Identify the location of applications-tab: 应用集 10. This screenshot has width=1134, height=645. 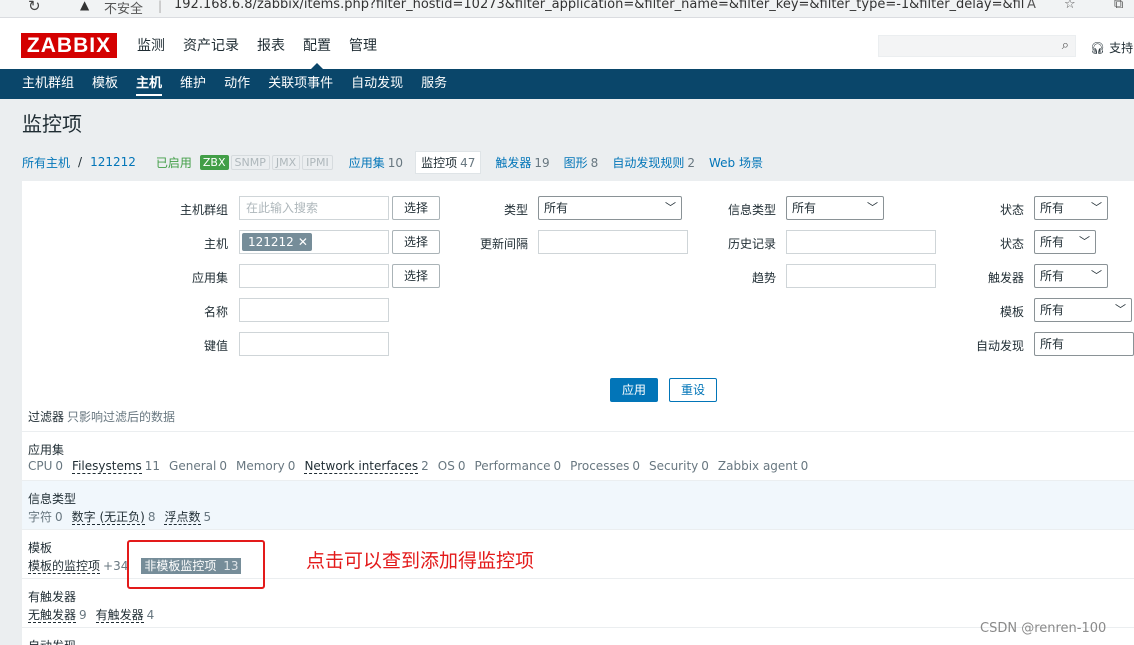
(376, 162).